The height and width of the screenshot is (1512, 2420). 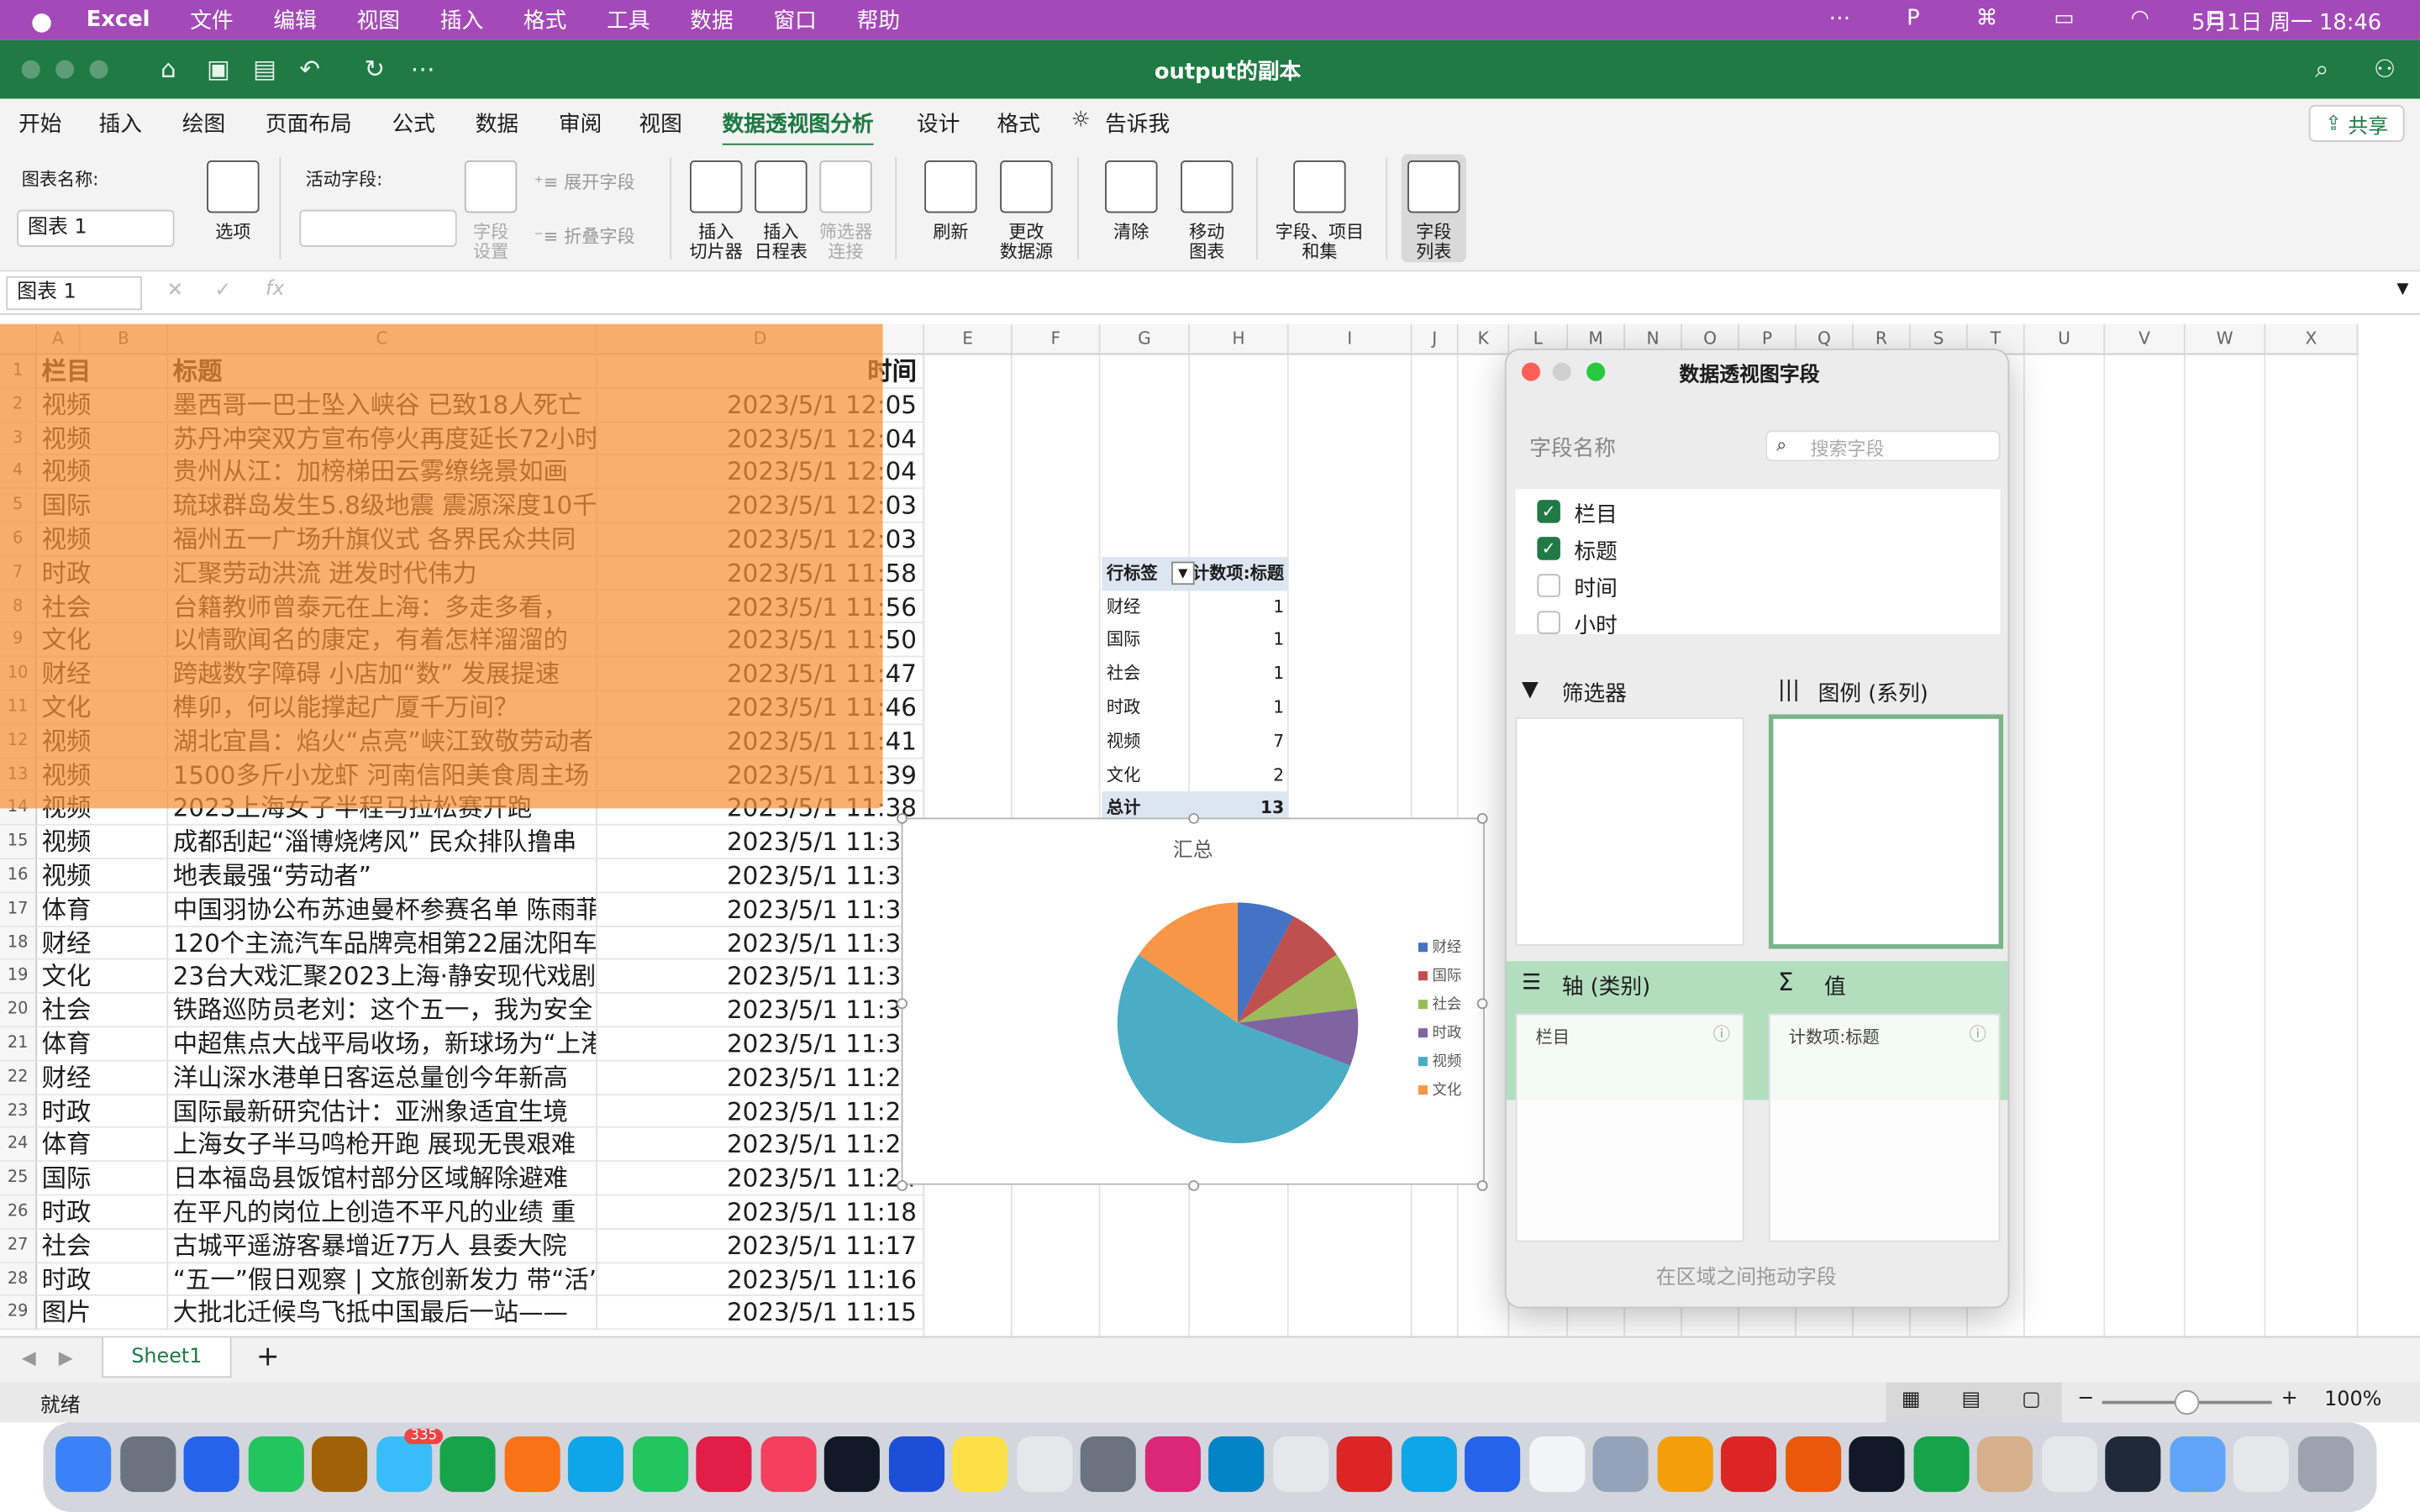 What do you see at coordinates (761, 1246) in the screenshot?
I see `cell: 2023/5/1 11:17` at bounding box center [761, 1246].